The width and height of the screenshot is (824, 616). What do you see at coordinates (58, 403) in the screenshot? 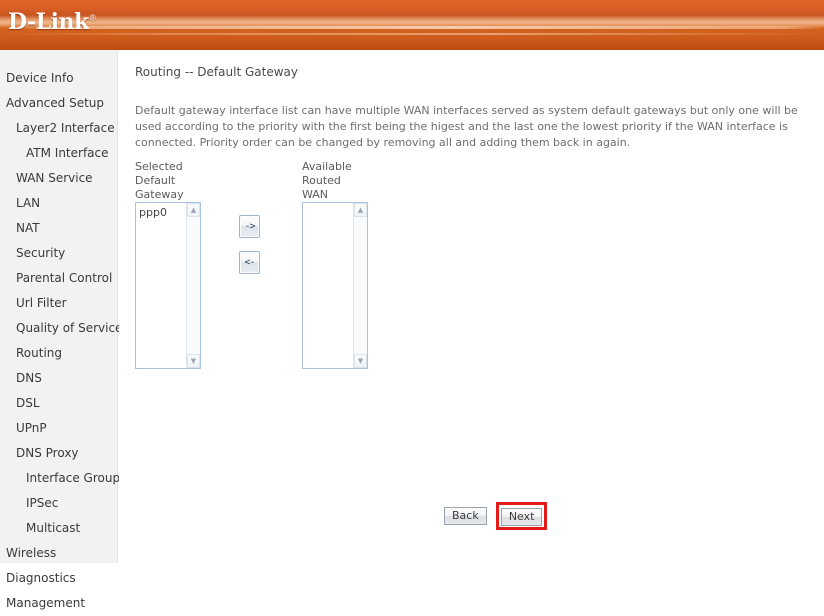
I see `sidebar-item-dsl: DSL` at bounding box center [58, 403].